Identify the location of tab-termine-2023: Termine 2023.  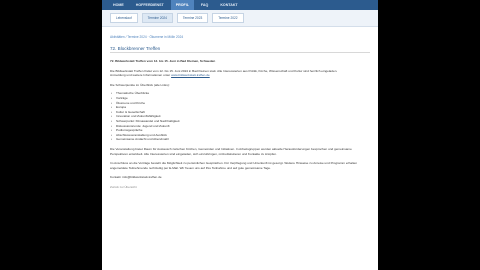
(192, 18).